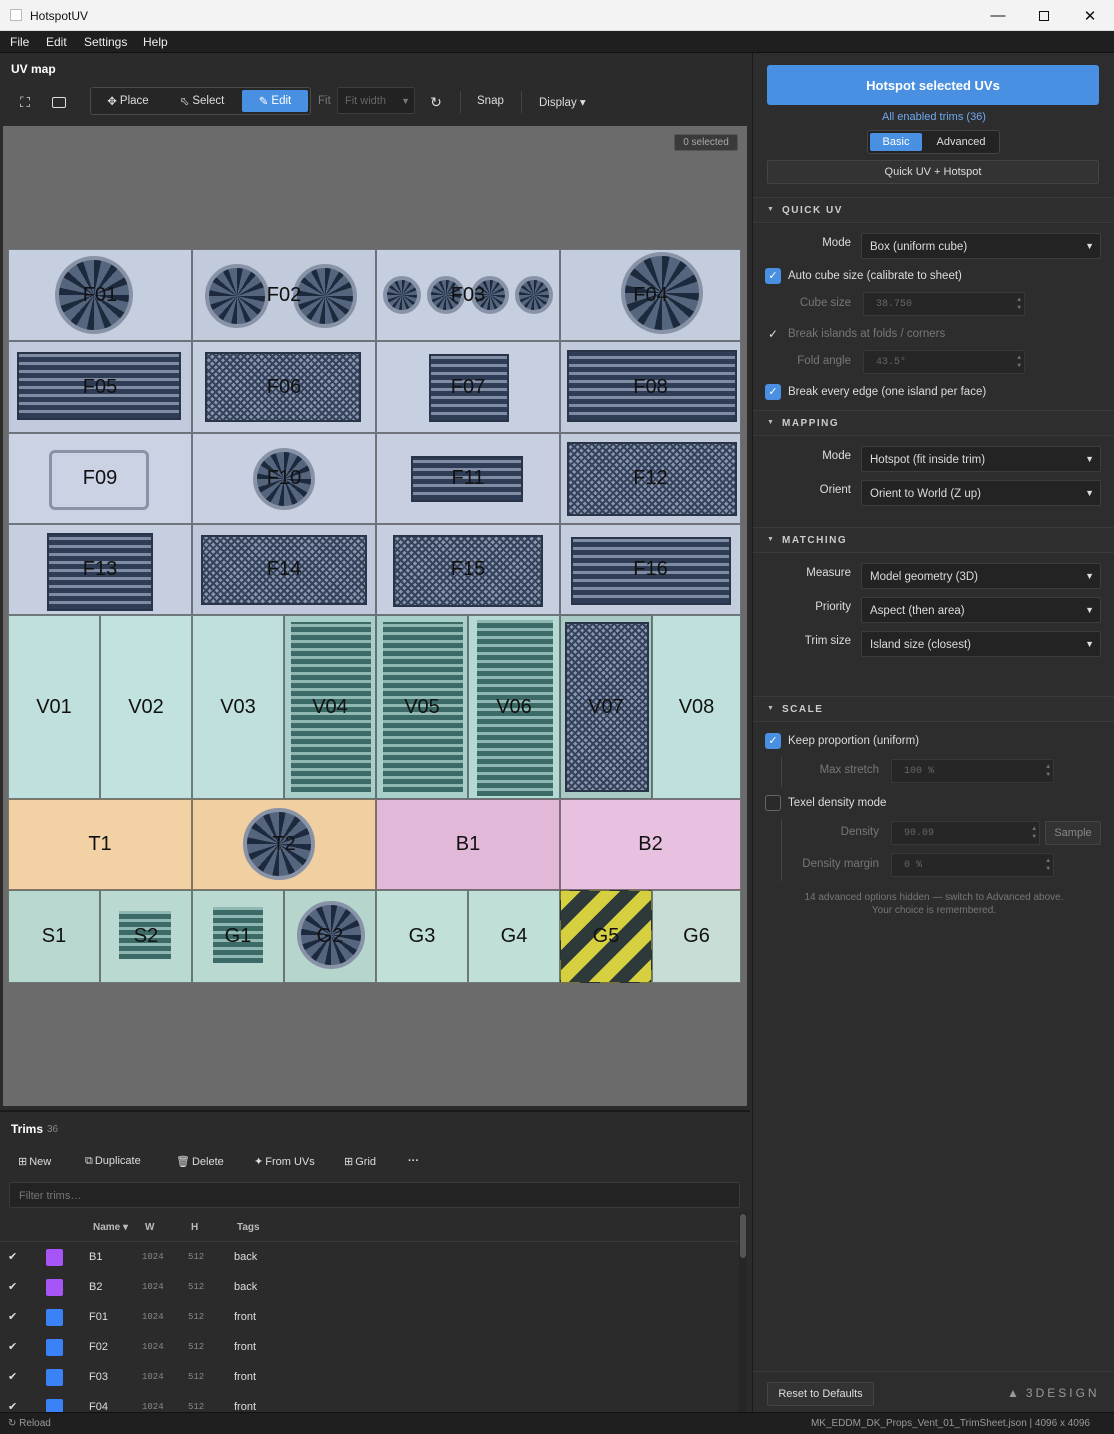 Image resolution: width=1114 pixels, height=1434 pixels. I want to click on table-row: ✔ B2 1024 512 back, so click(369, 1287).